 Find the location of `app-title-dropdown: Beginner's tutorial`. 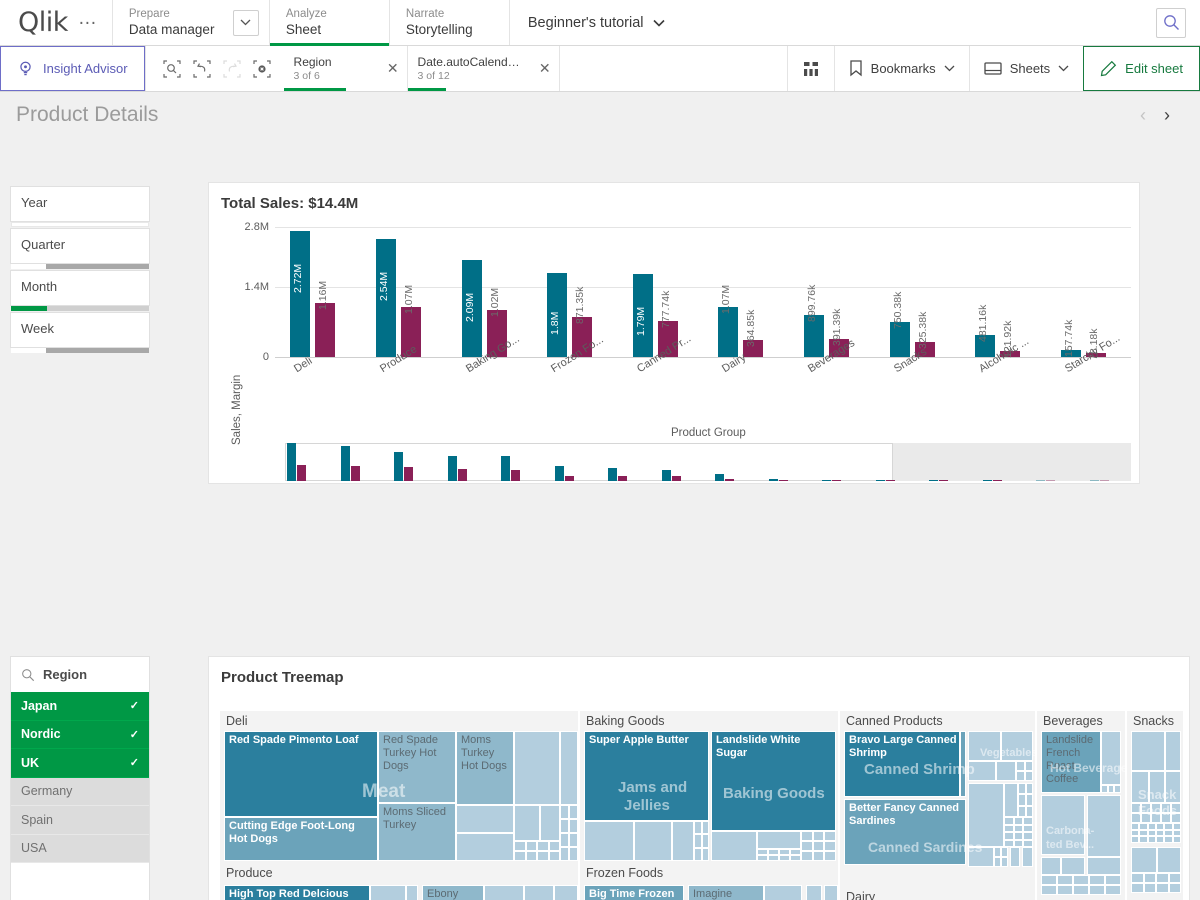

app-title-dropdown: Beginner's tutorial is located at coordinates (595, 22).